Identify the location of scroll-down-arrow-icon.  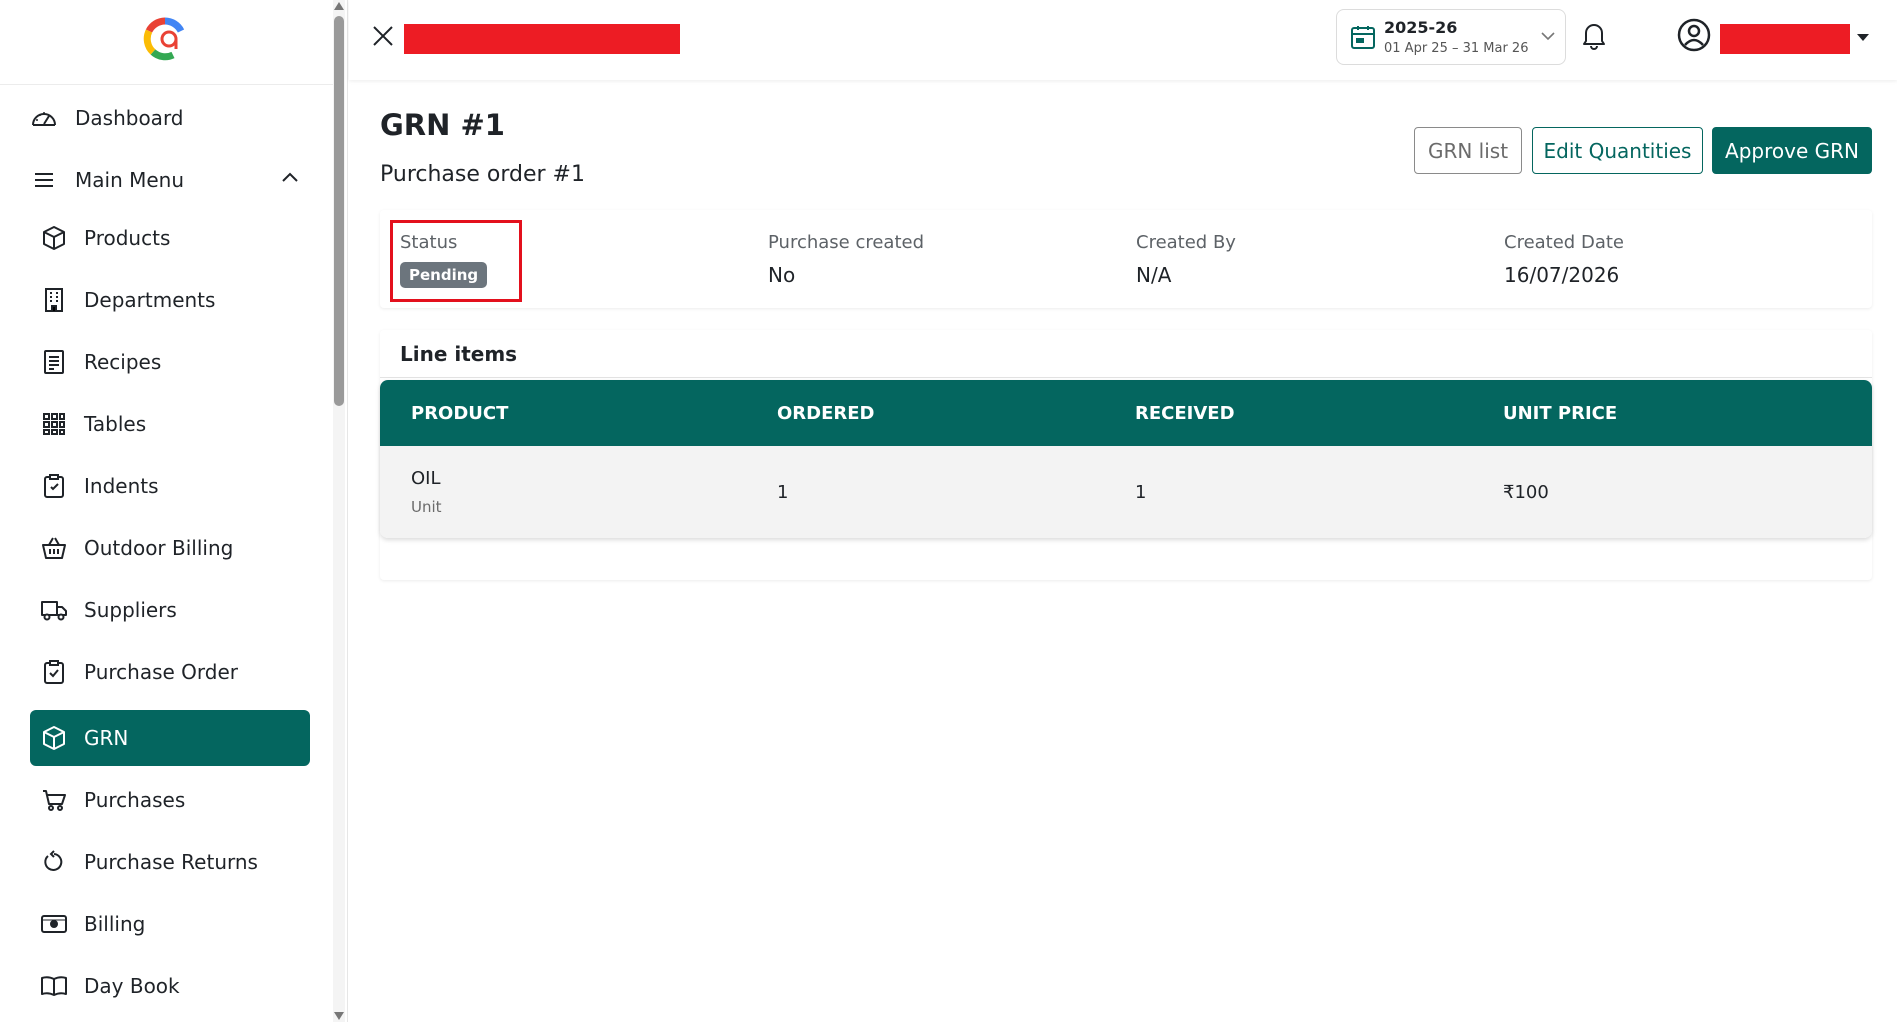
(339, 1016).